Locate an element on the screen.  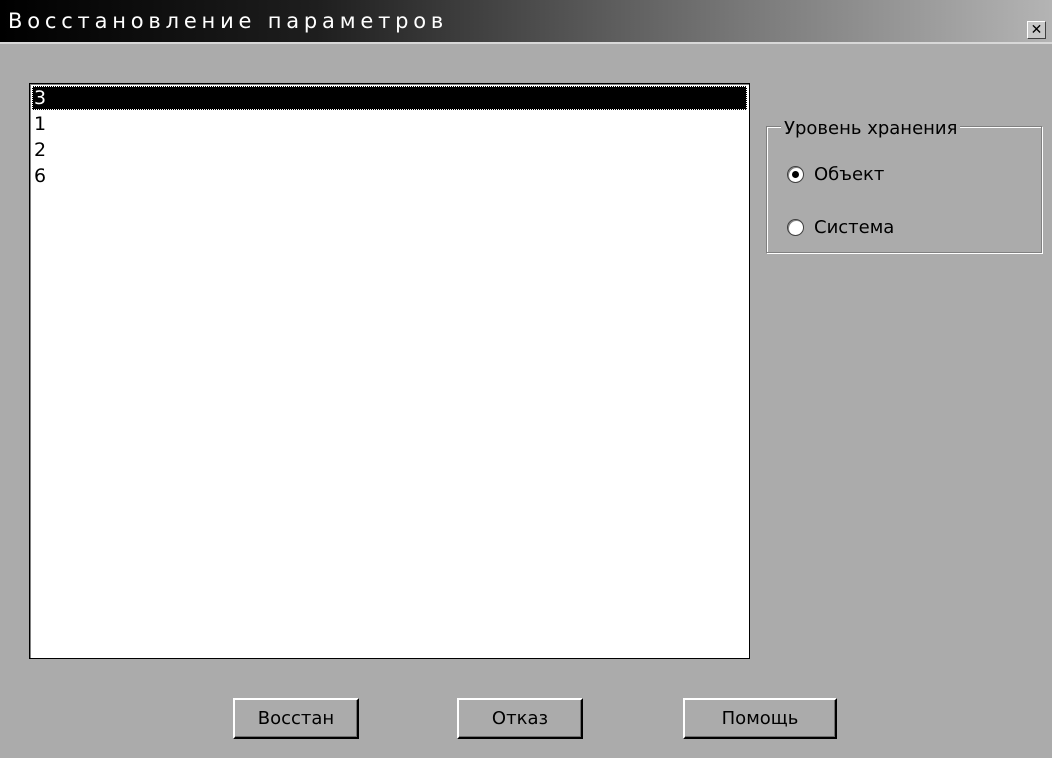
radio-dot-icon is located at coordinates (795, 174).